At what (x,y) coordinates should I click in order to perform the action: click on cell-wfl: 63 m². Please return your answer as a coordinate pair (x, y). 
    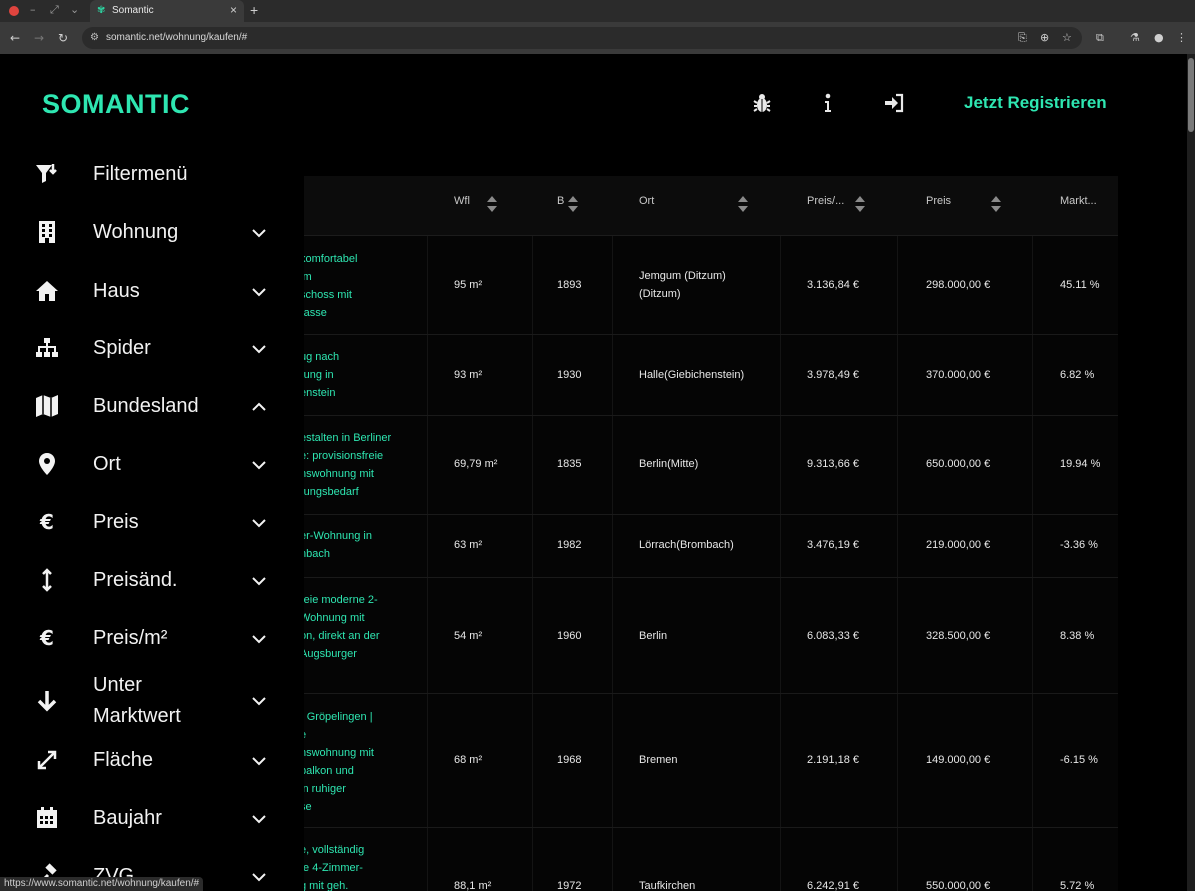
    Looking at the image, I should click on (468, 545).